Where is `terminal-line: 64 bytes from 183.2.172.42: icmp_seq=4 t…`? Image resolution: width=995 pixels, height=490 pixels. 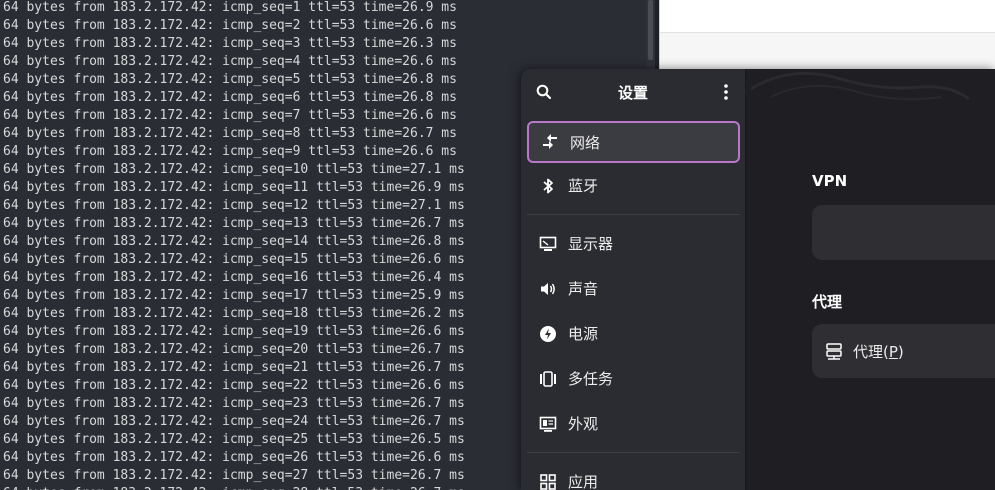
terminal-line: 64 bytes from 183.2.172.42: icmp_seq=4 t… is located at coordinates (230, 61).